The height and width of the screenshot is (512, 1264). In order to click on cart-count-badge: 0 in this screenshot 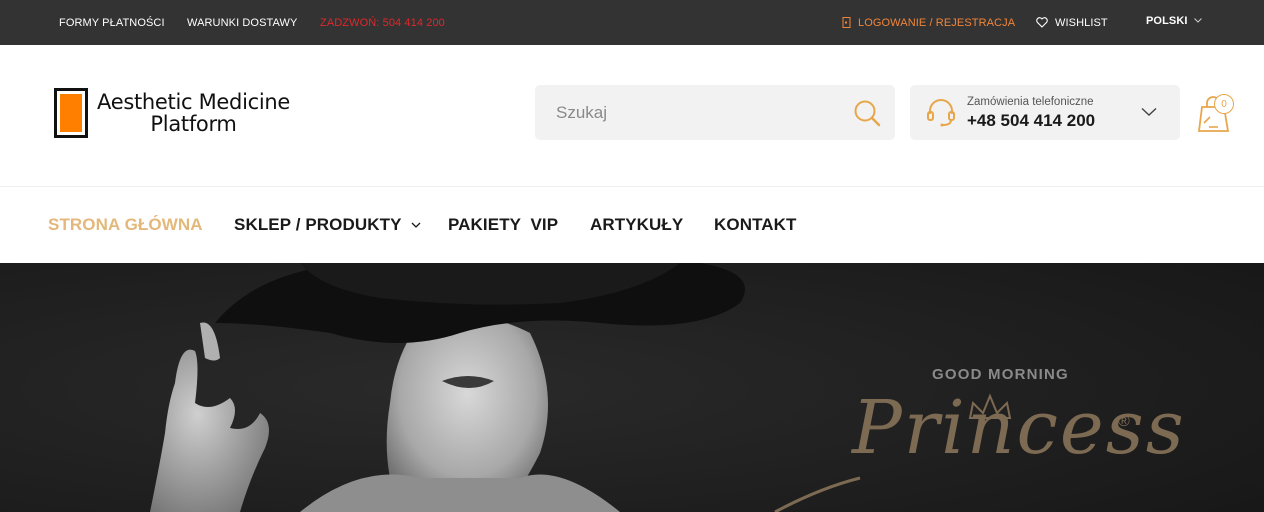, I will do `click(1224, 104)`.